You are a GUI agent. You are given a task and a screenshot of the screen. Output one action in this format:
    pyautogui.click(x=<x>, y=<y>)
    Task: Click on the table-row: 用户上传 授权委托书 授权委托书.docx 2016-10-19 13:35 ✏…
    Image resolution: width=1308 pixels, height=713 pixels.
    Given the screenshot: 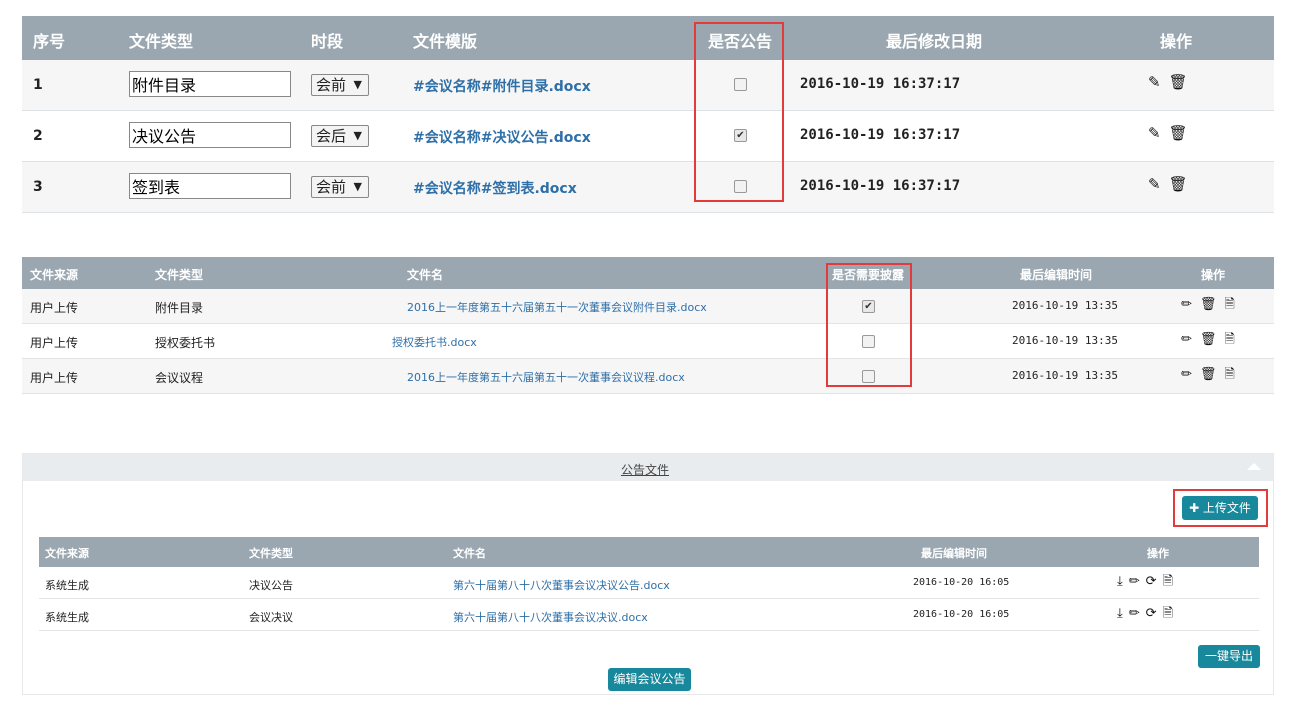 What is the action you would take?
    pyautogui.click(x=648, y=341)
    